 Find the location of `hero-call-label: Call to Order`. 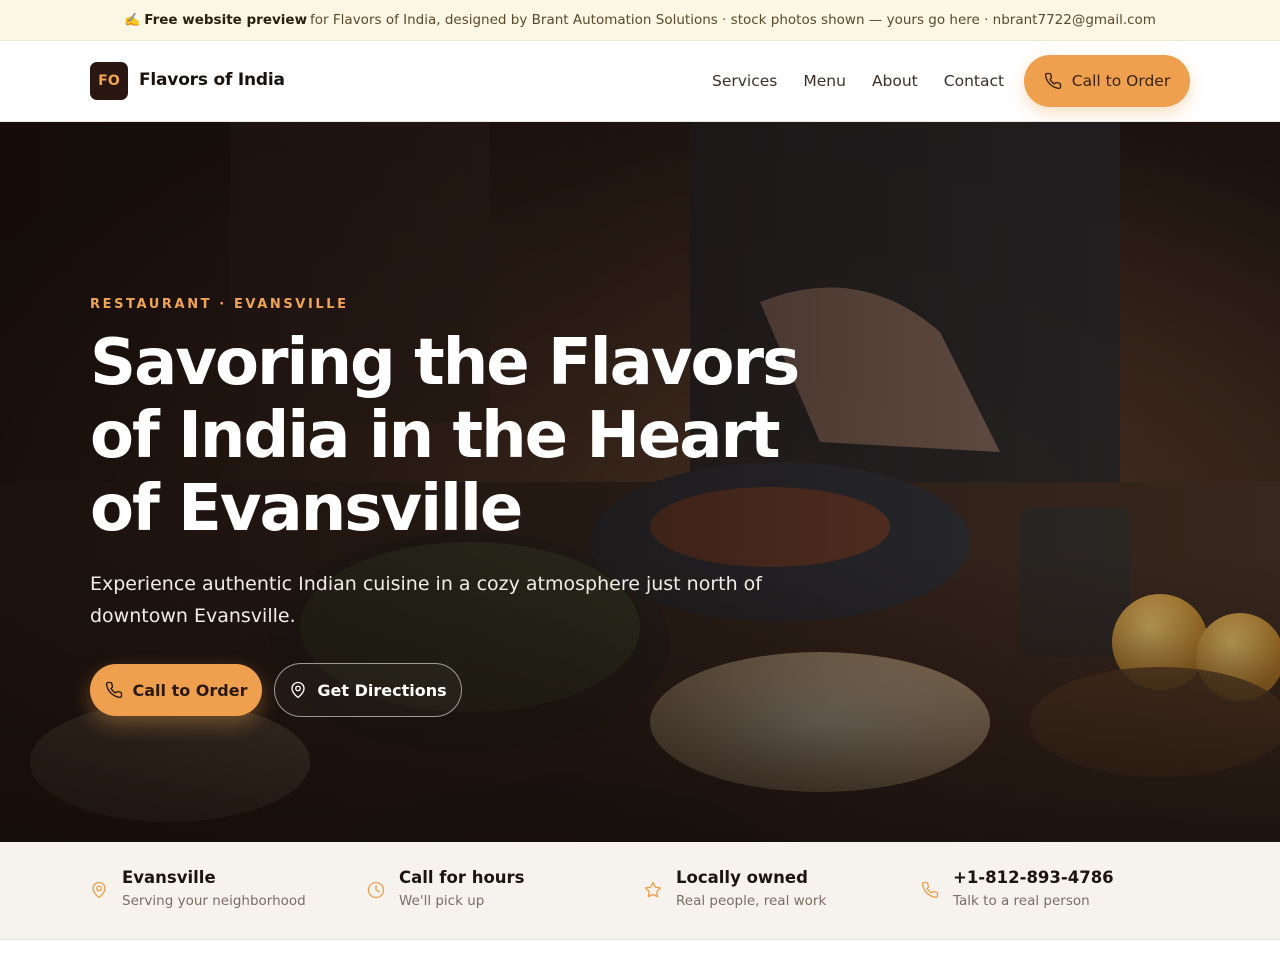

hero-call-label: Call to Order is located at coordinates (190, 690).